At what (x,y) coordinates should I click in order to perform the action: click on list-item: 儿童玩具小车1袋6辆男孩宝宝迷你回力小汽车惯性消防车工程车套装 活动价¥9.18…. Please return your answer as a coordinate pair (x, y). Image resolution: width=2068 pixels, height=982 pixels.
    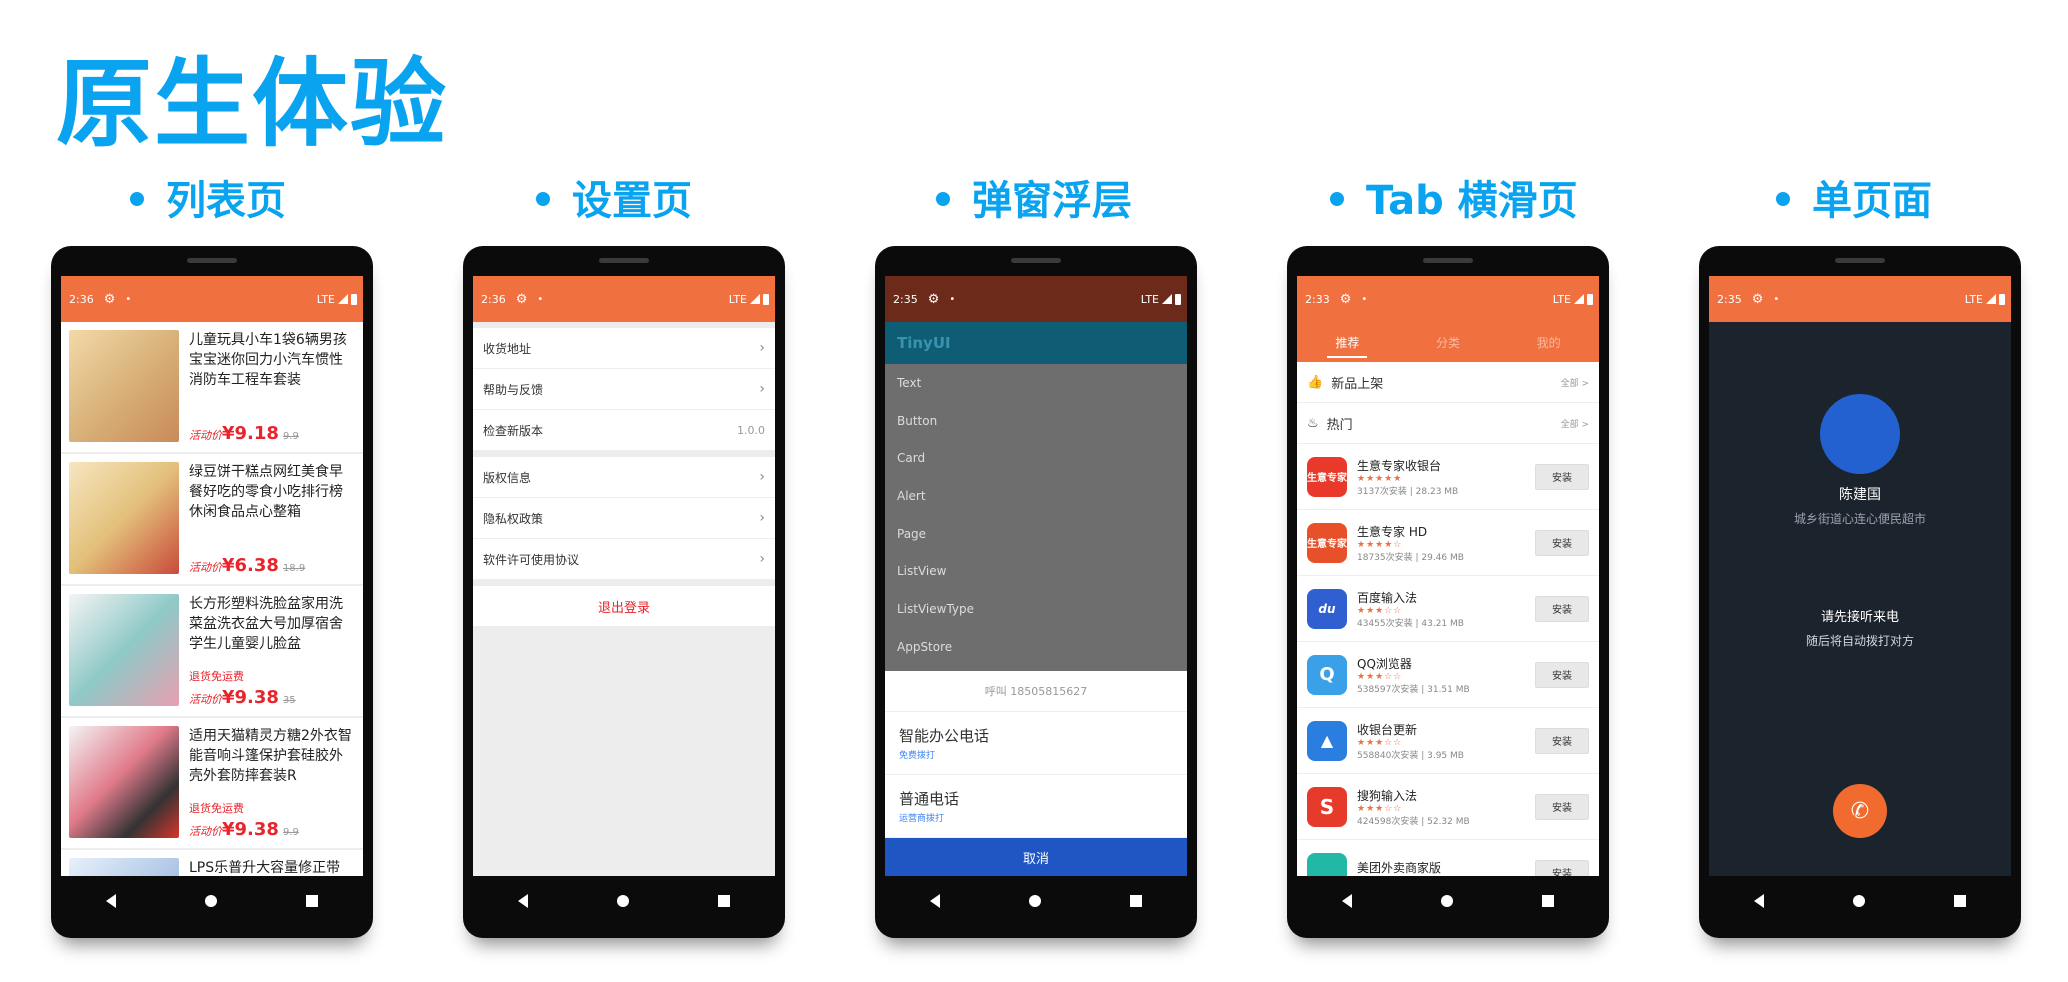
    Looking at the image, I should click on (212, 388).